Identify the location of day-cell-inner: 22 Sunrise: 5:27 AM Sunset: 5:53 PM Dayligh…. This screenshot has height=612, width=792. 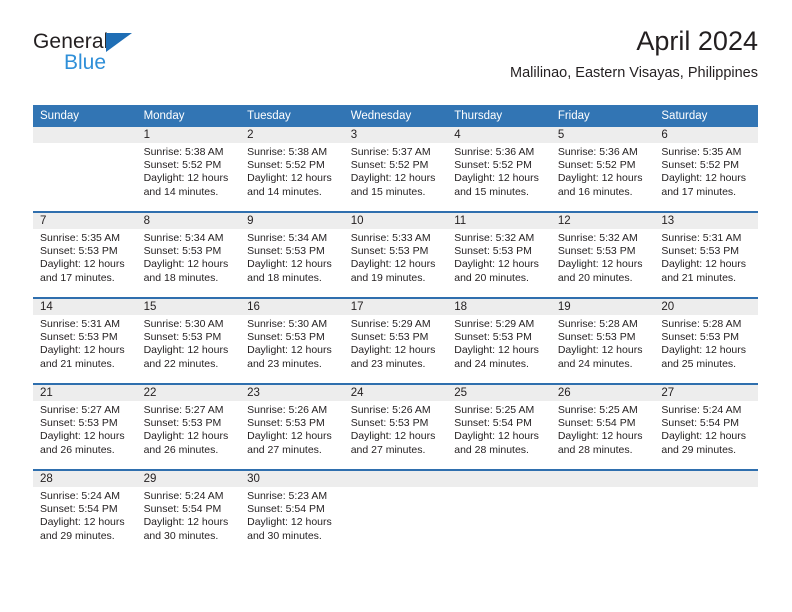
(188, 427).